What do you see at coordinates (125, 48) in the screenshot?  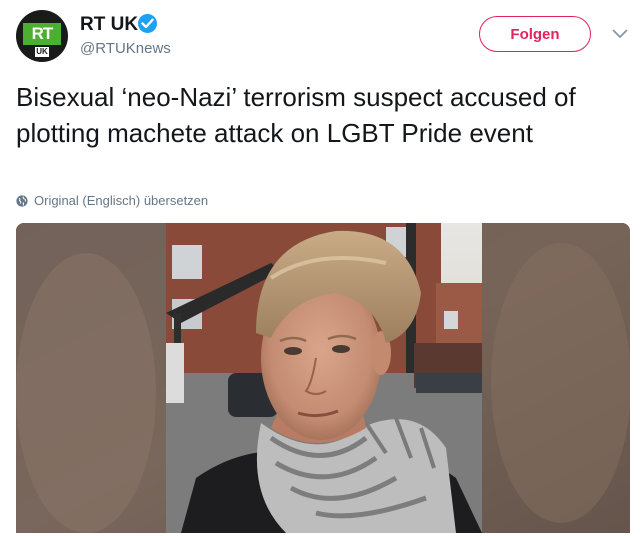 I see `author-handle: @RTUKnews` at bounding box center [125, 48].